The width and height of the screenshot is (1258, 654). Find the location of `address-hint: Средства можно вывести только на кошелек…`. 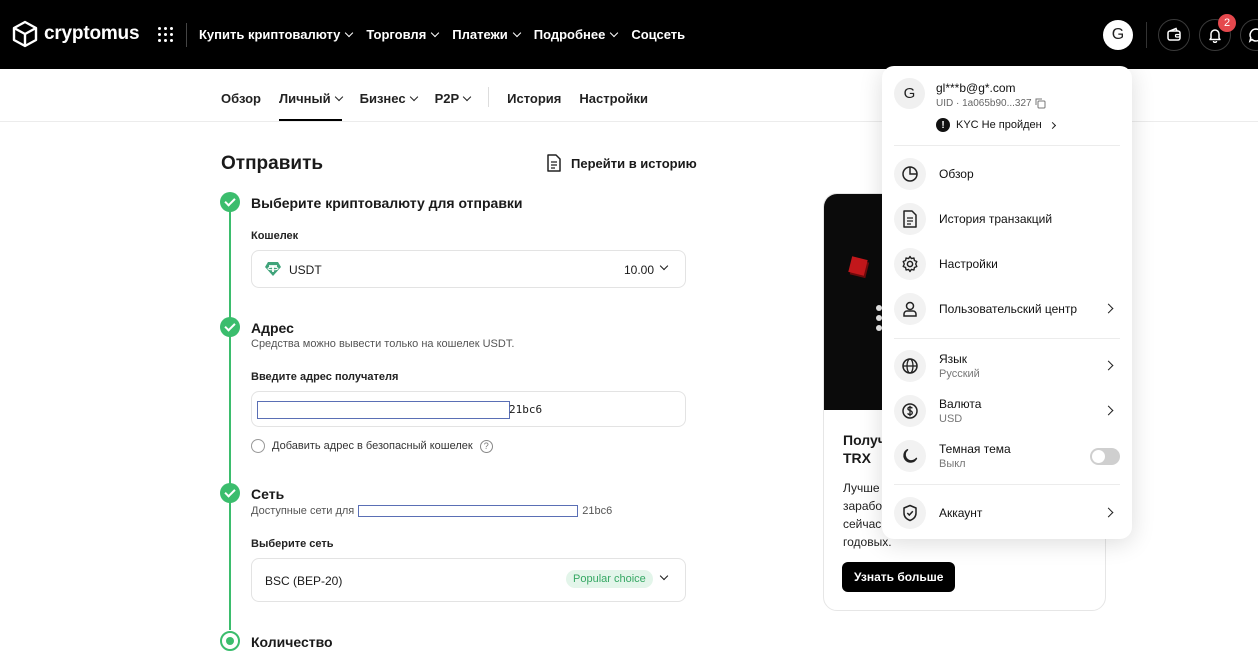

address-hint: Средства можно вывести только на кошелек… is located at coordinates (383, 344).